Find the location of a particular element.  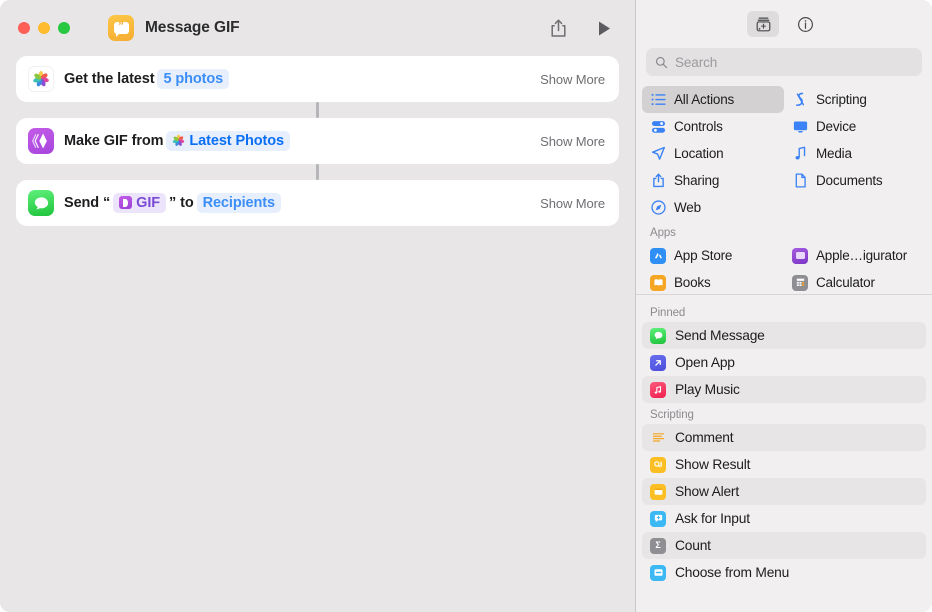

gif-mini-icon is located at coordinates (126, 203).